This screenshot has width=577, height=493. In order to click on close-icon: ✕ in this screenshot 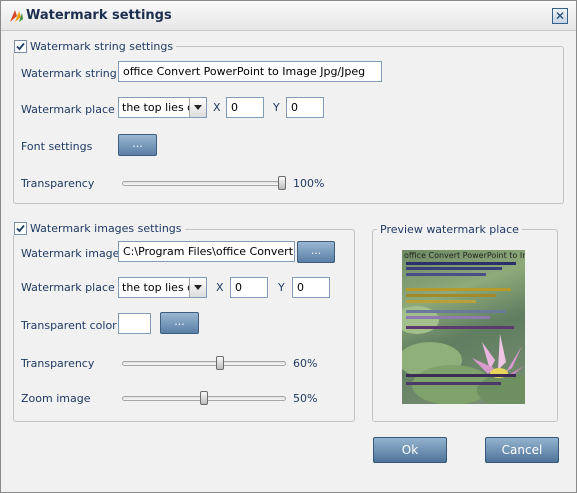, I will do `click(560, 16)`.